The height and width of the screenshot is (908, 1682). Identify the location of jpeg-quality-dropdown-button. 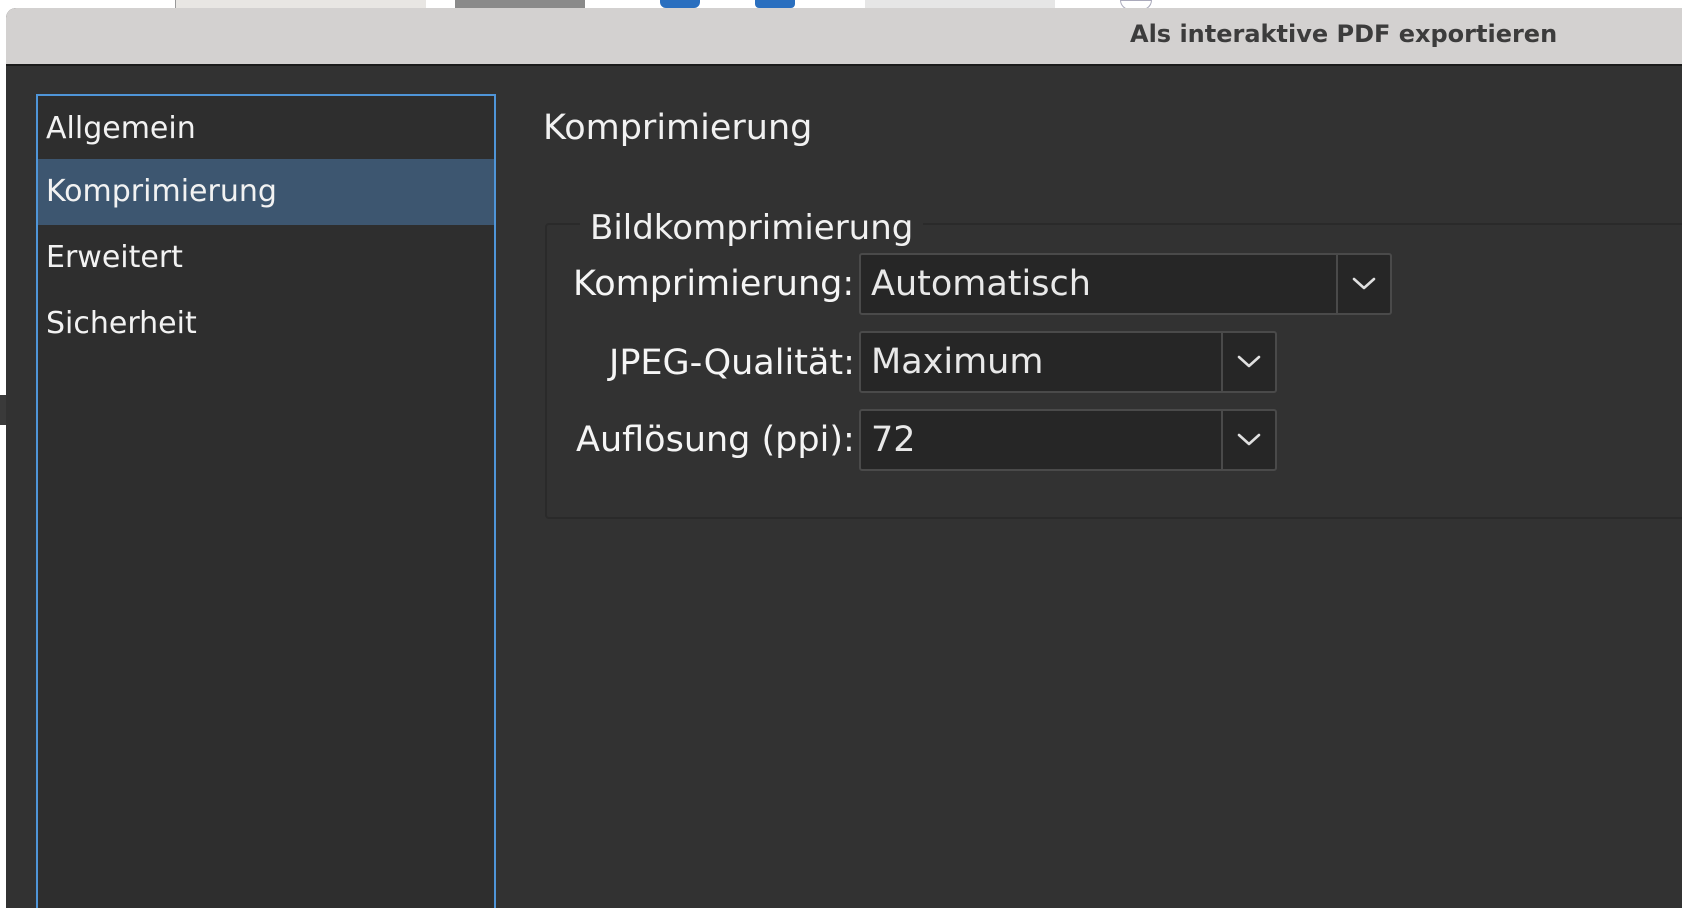
(1248, 362).